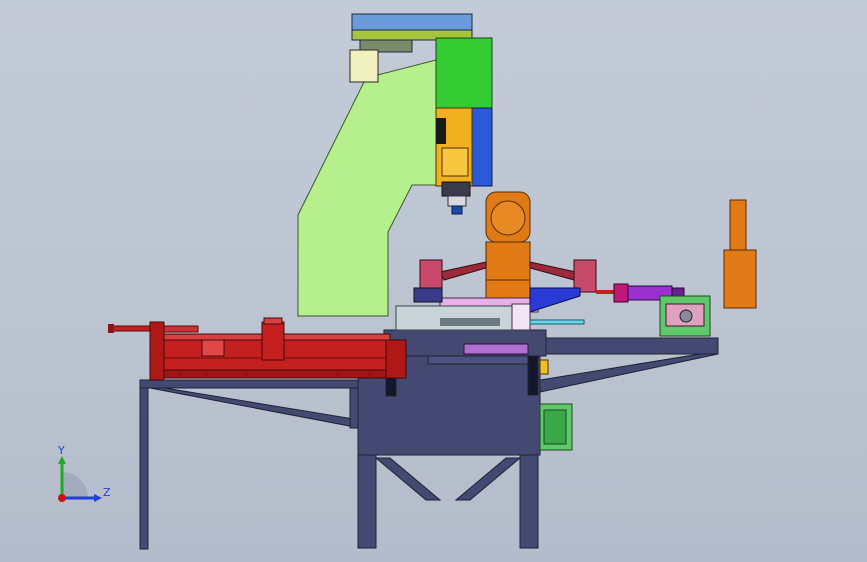 The image size is (867, 562). I want to click on spindle-green-block, so click(464, 73).